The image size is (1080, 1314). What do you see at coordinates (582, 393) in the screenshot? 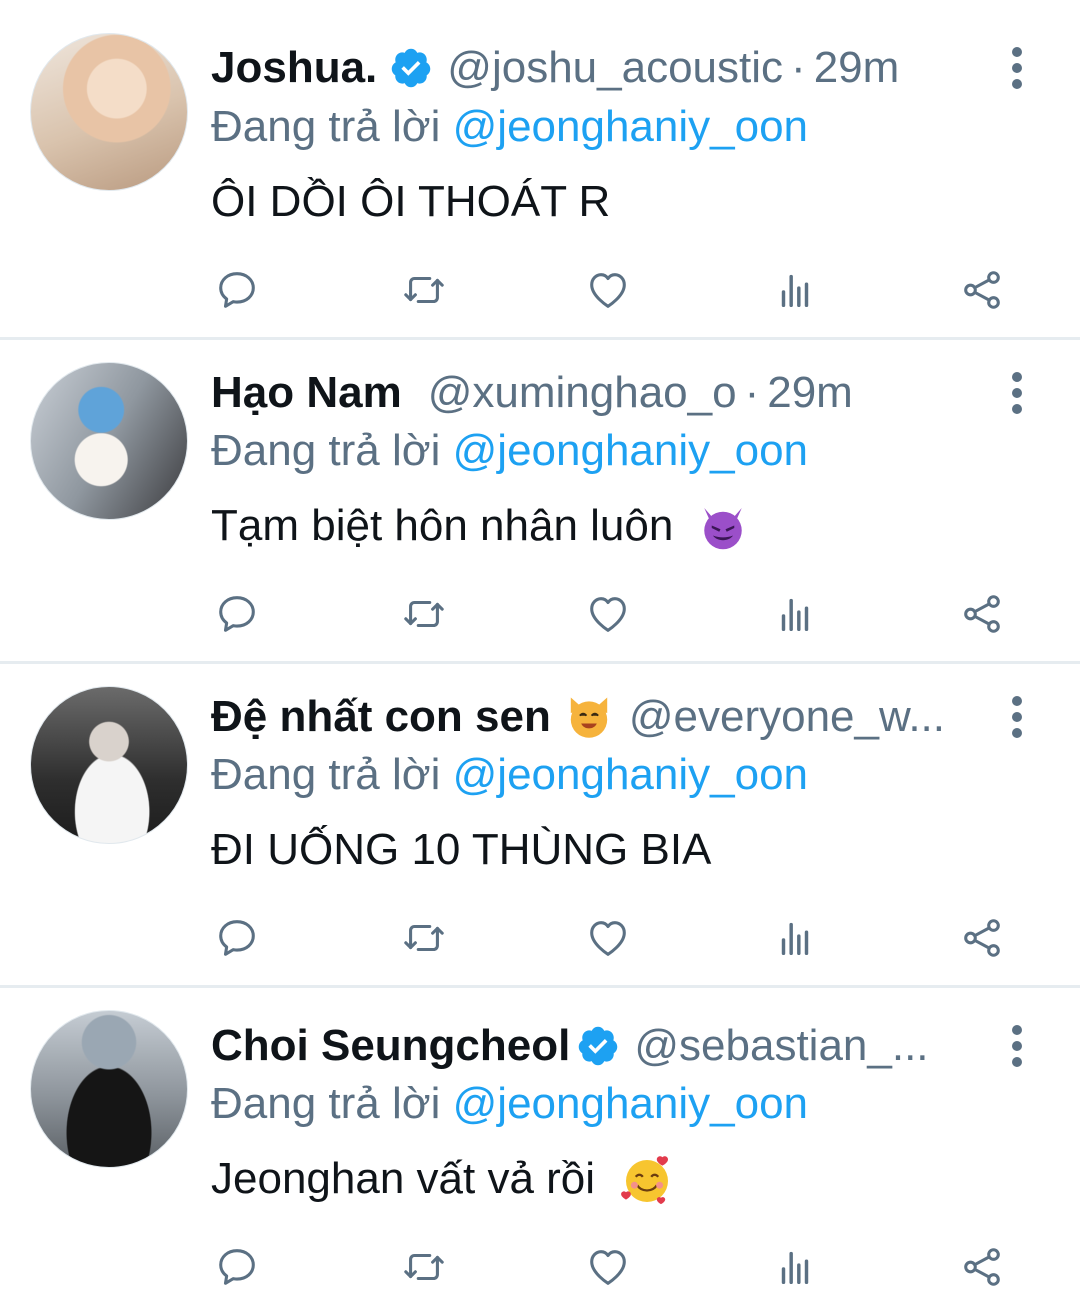
I see `handle: @xuminghao_o` at bounding box center [582, 393].